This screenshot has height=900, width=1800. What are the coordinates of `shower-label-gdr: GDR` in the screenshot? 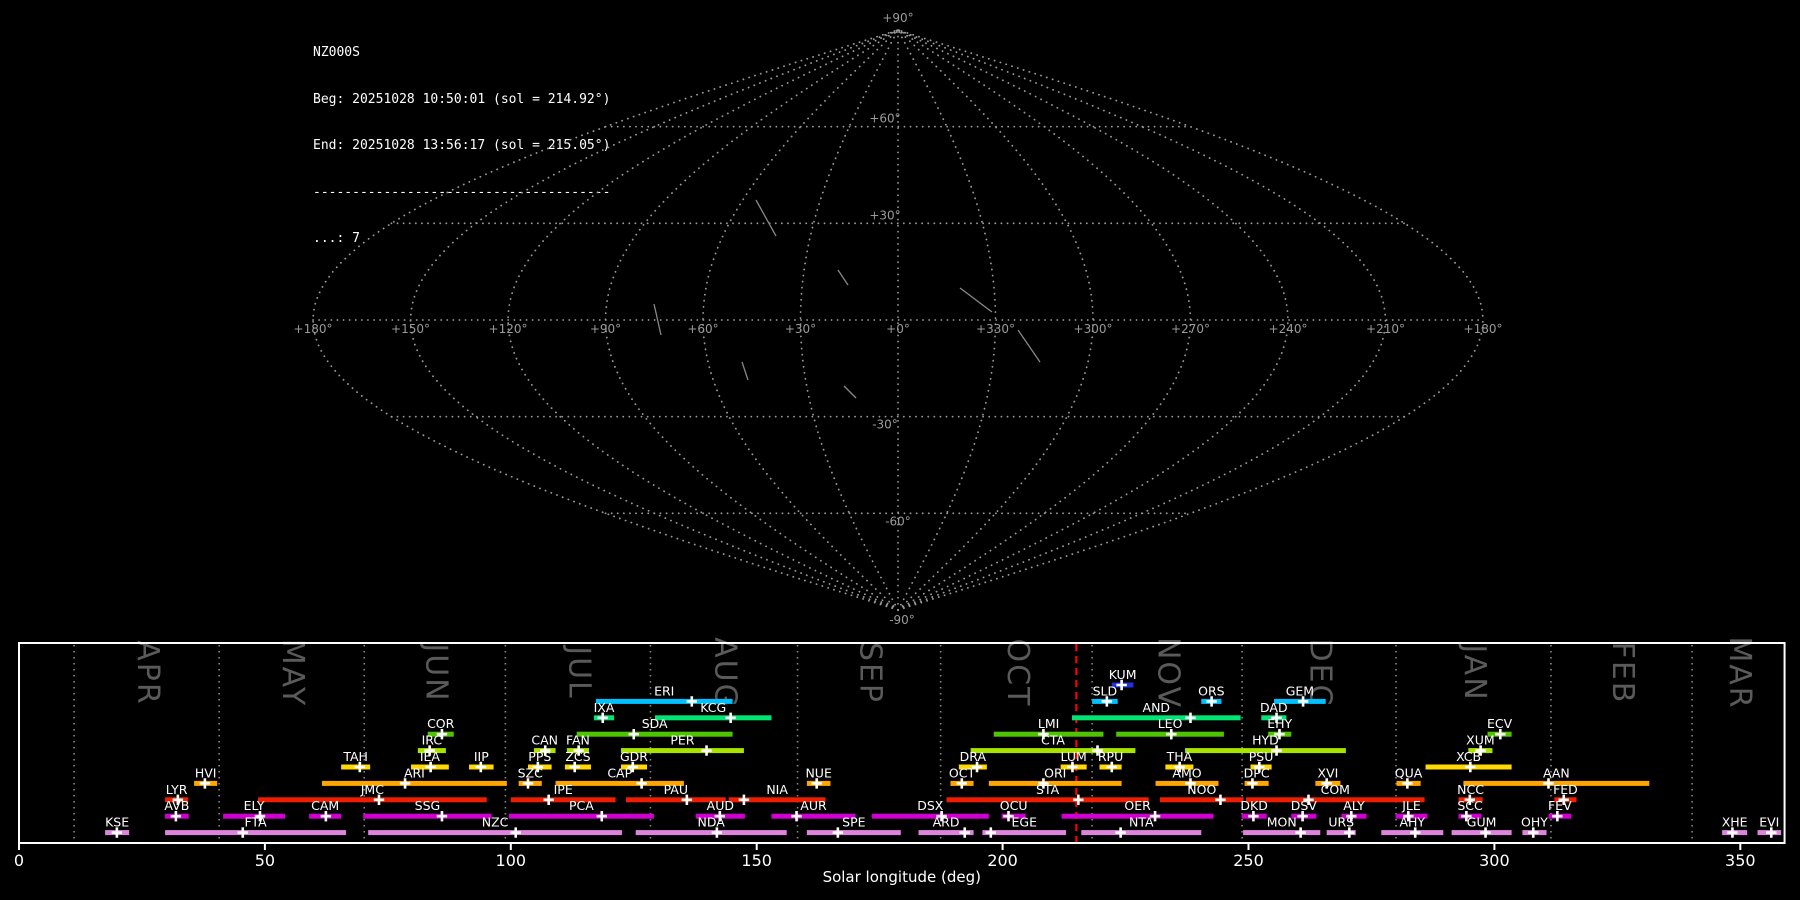 It's located at (634, 756).